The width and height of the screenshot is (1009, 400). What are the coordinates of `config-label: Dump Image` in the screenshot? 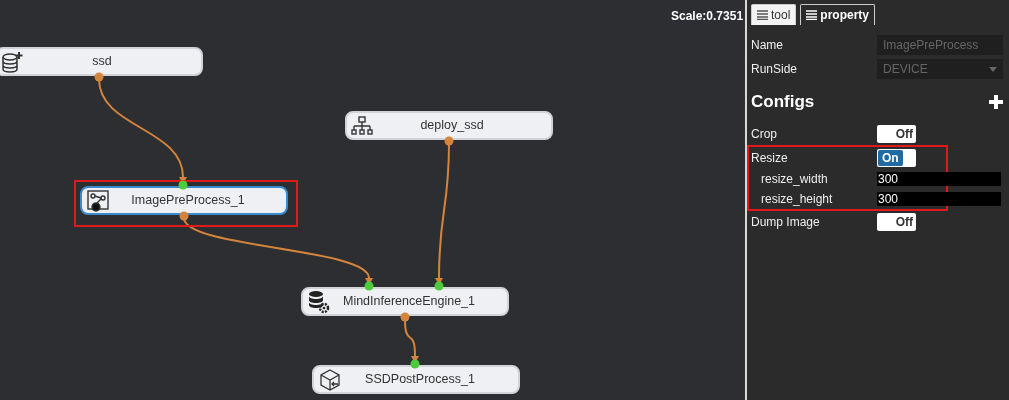 It's located at (786, 222).